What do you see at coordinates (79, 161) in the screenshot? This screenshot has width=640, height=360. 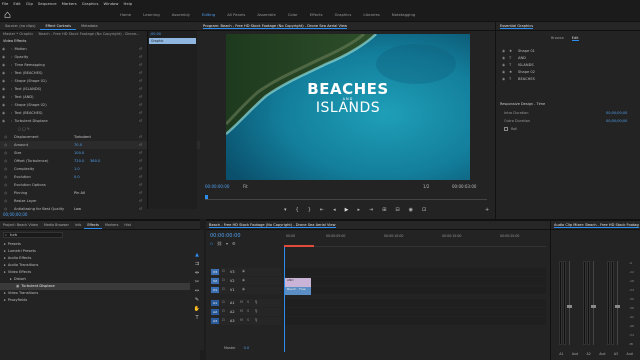 I see `param-value: 720.0` at bounding box center [79, 161].